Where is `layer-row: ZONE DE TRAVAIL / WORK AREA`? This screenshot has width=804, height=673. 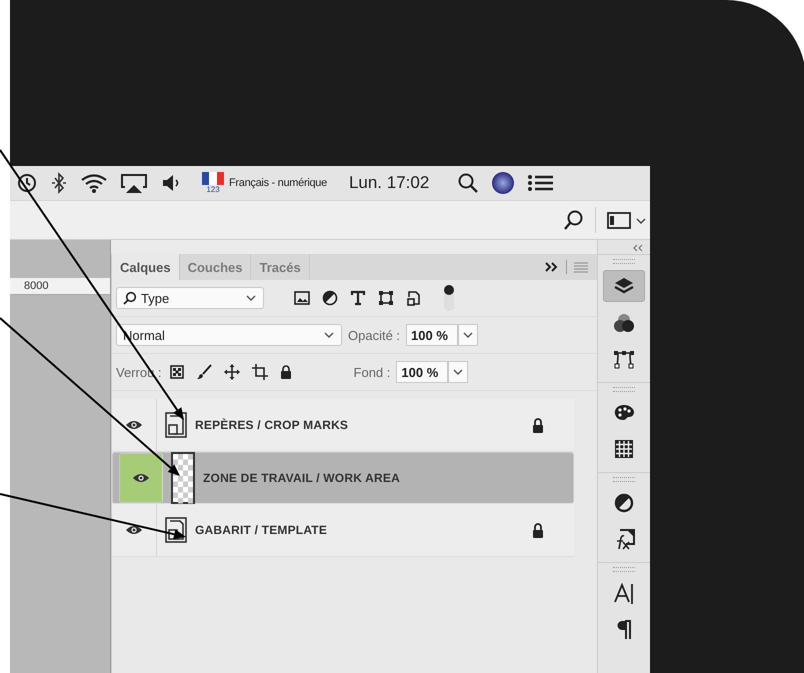 layer-row: ZONE DE TRAVAIL / WORK AREA is located at coordinates (343, 478).